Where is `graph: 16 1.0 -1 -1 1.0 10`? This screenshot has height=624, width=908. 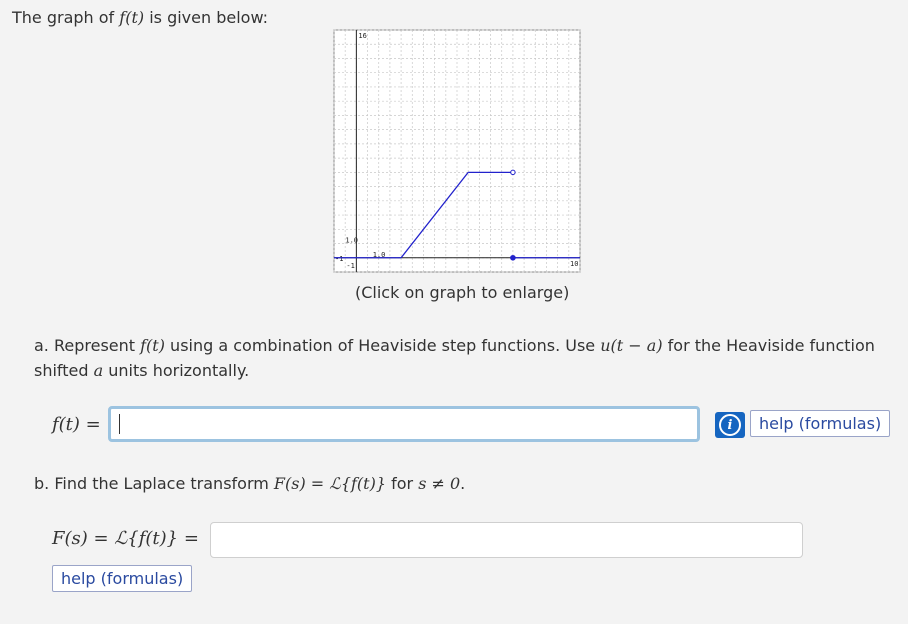
graph: 16 1.0 -1 -1 1.0 10 is located at coordinates (456, 151).